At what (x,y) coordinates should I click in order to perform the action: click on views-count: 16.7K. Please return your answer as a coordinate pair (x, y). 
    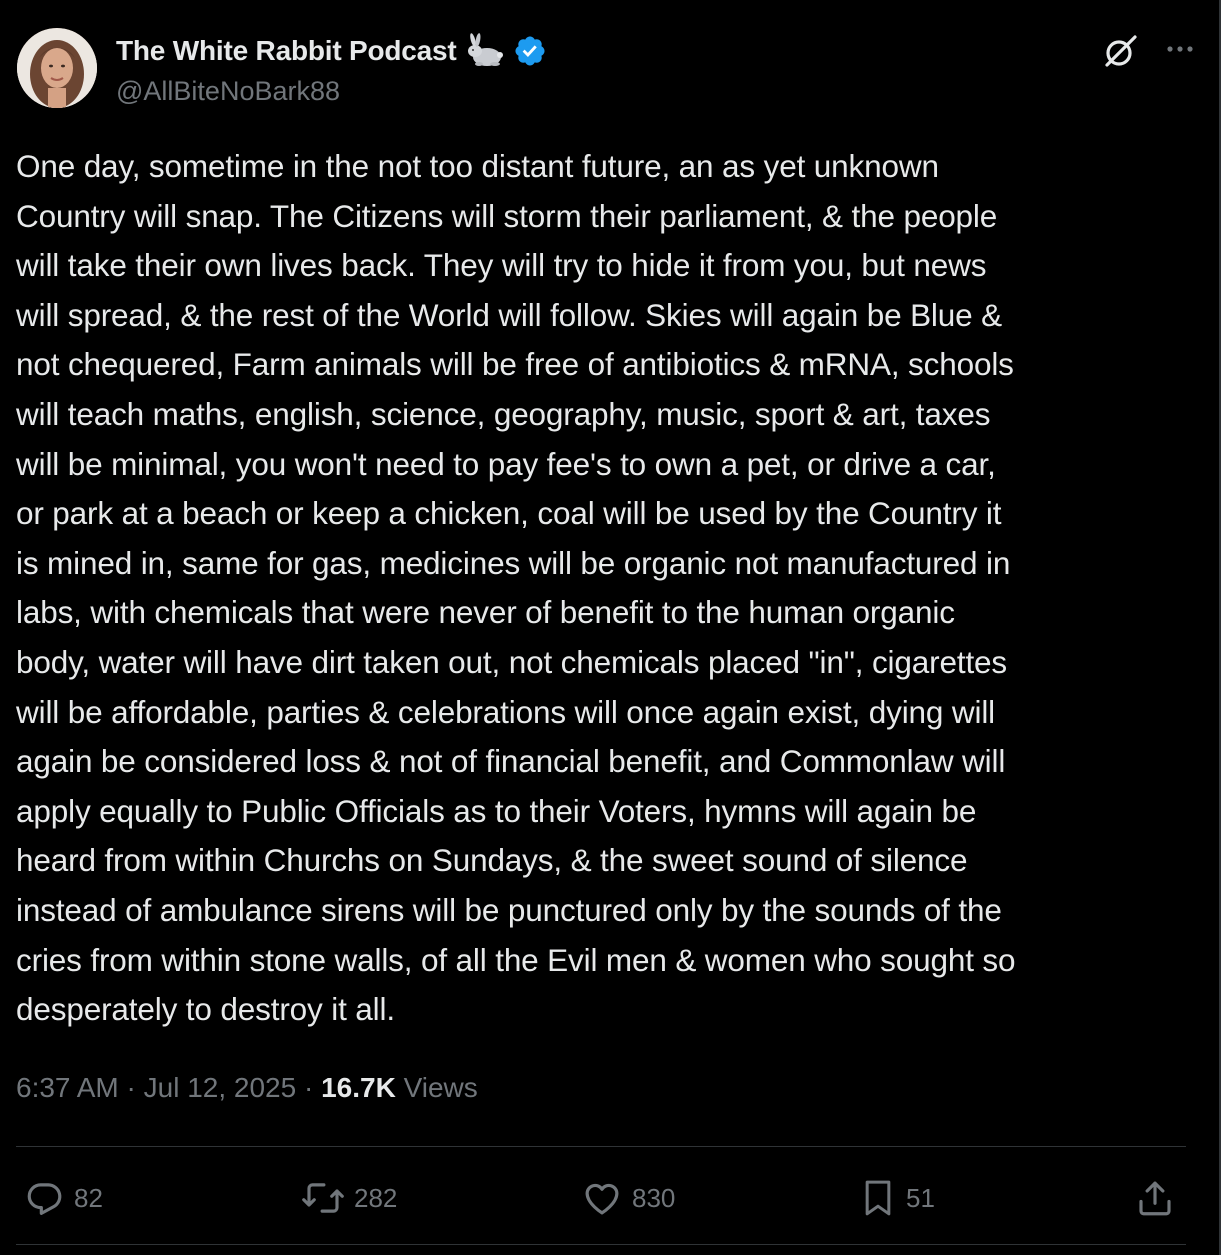
    Looking at the image, I should click on (358, 1087).